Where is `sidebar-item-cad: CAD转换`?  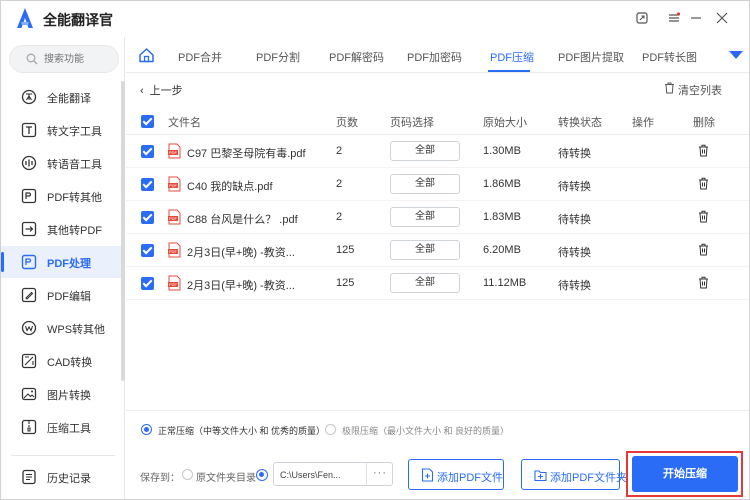
sidebar-item-cad: CAD转换 is located at coordinates (61, 361).